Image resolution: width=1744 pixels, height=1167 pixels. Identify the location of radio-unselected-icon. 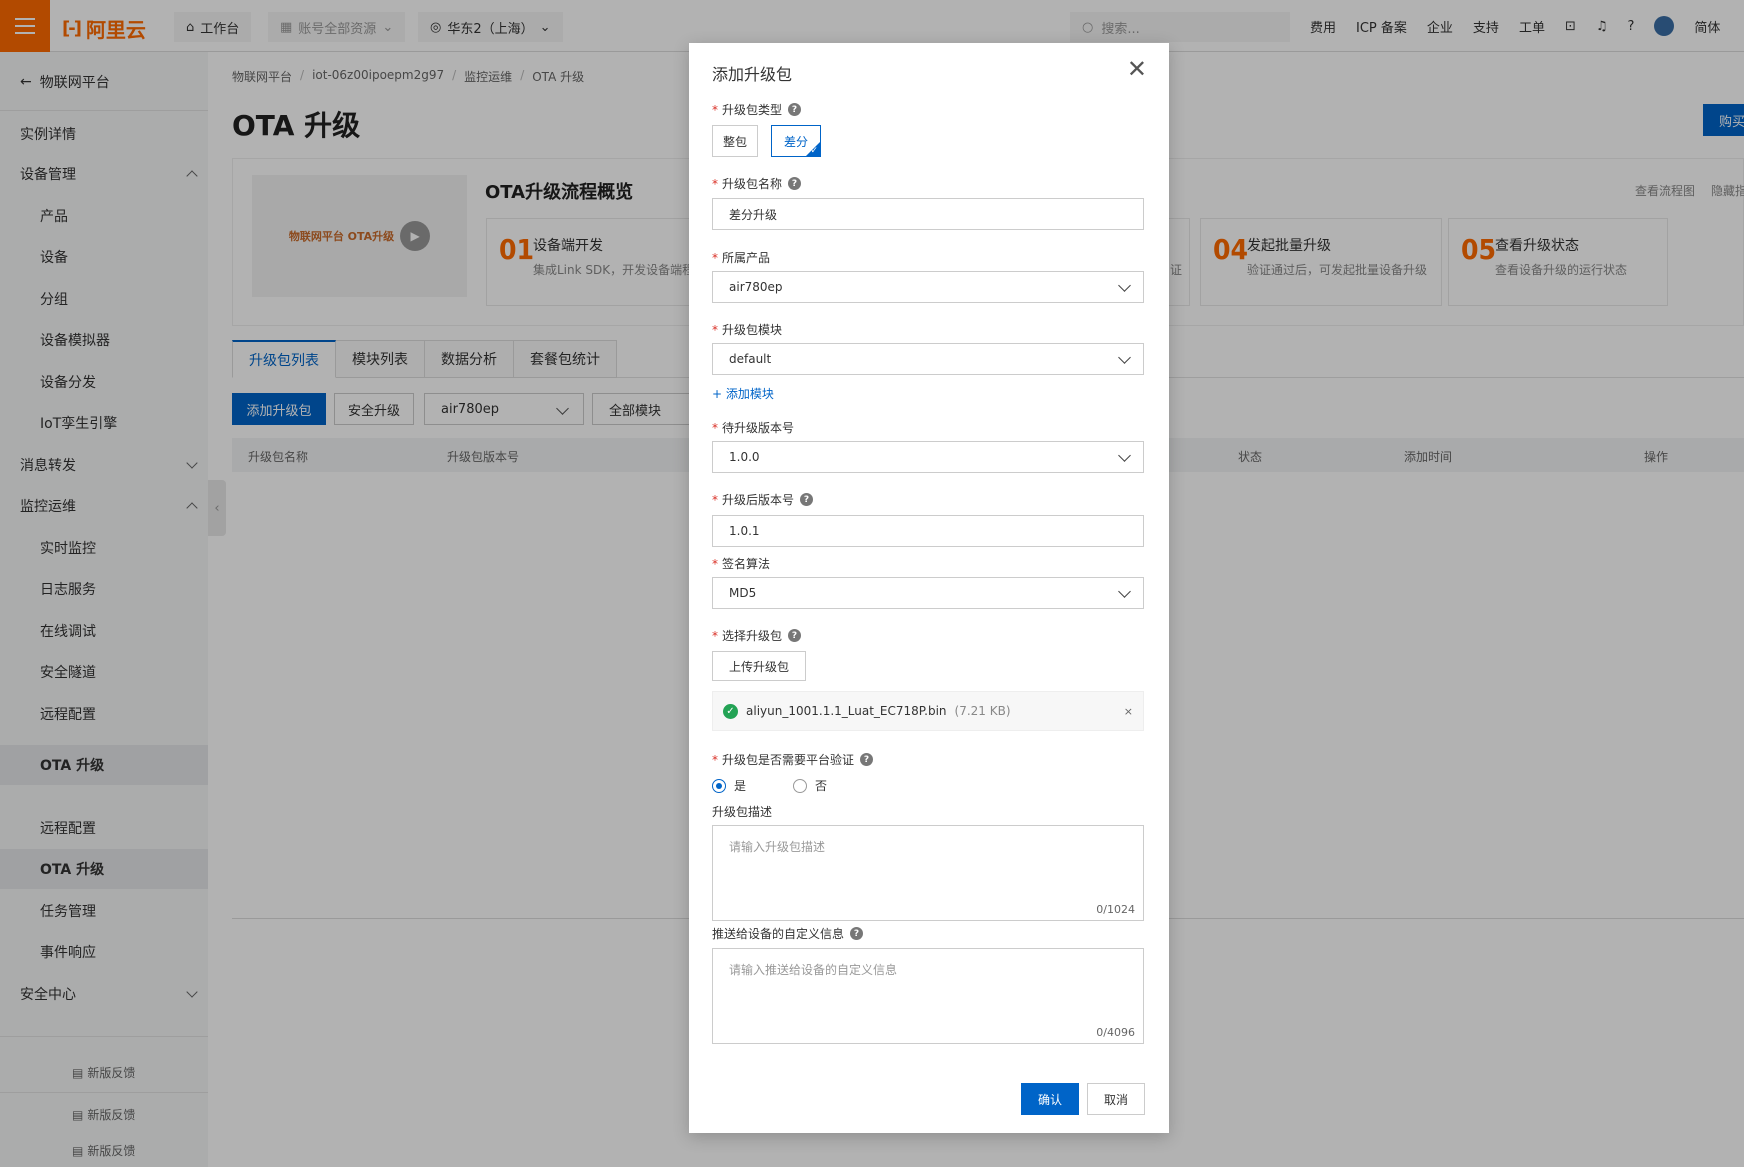
(800, 785).